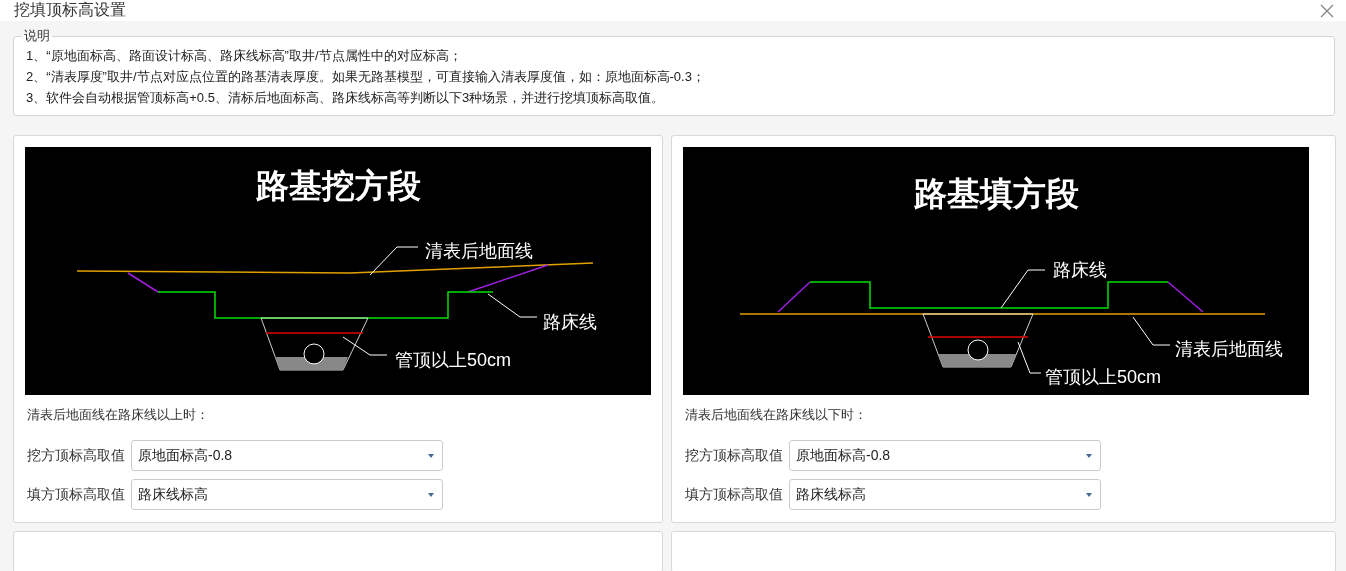 The height and width of the screenshot is (571, 1346). What do you see at coordinates (244, 56) in the screenshot?
I see `note-line: 1、“原地面标高、路面设计标高、路床线标高”取井/节点属性中的对应标高；` at bounding box center [244, 56].